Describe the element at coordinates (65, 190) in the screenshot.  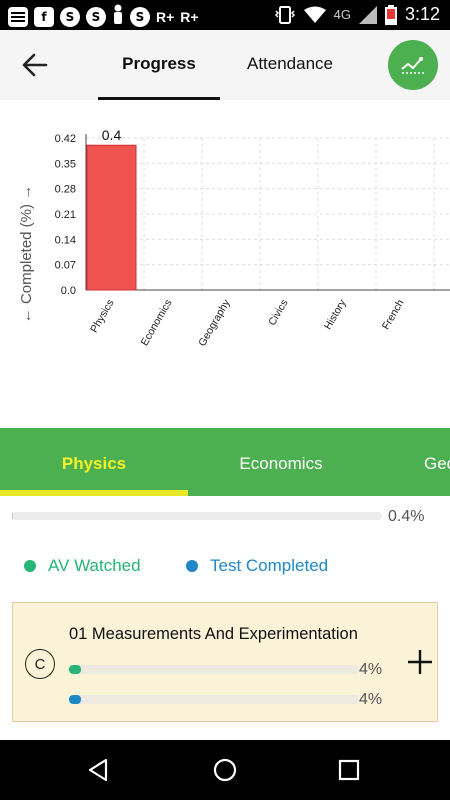
I see `y-tick-label: 0.28` at that location.